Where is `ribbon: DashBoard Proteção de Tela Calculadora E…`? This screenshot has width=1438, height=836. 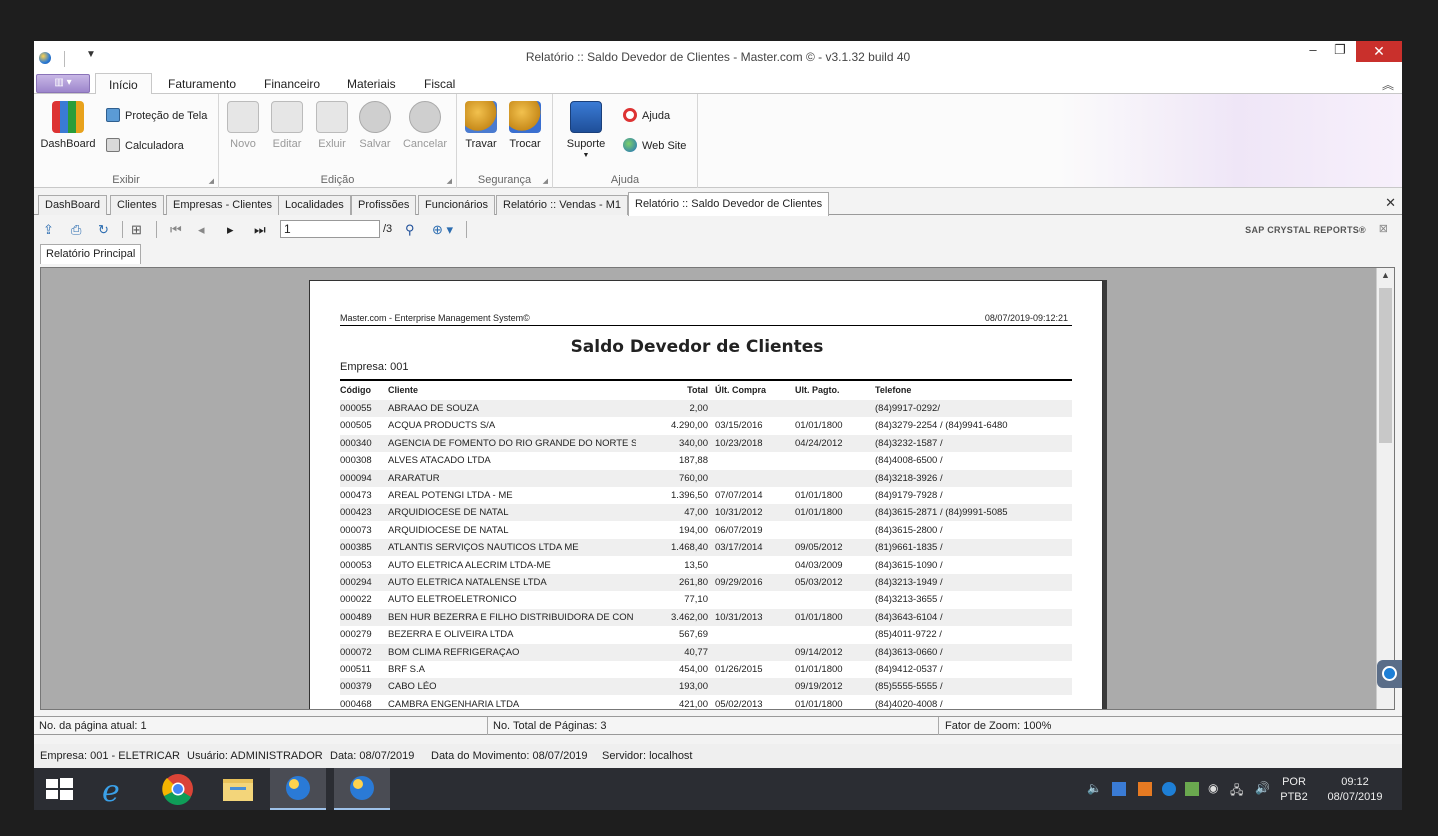 ribbon: DashBoard Proteção de Tela Calculadora E… is located at coordinates (718, 141).